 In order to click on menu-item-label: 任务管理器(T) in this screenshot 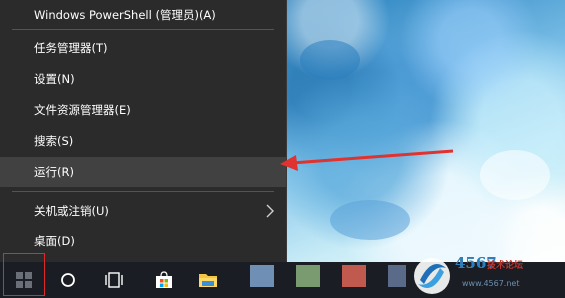, I will do `click(71, 48)`.